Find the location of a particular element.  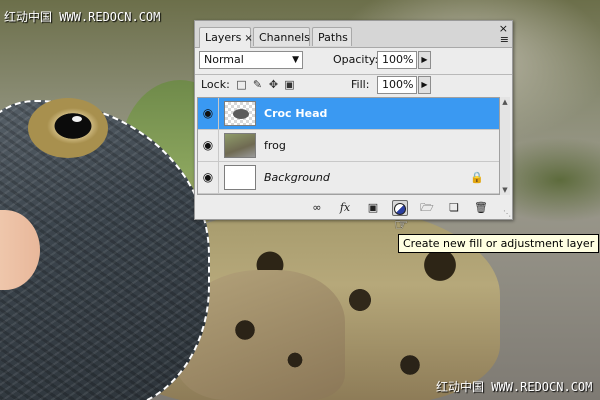

tab-channels: Channels is located at coordinates (281, 36).